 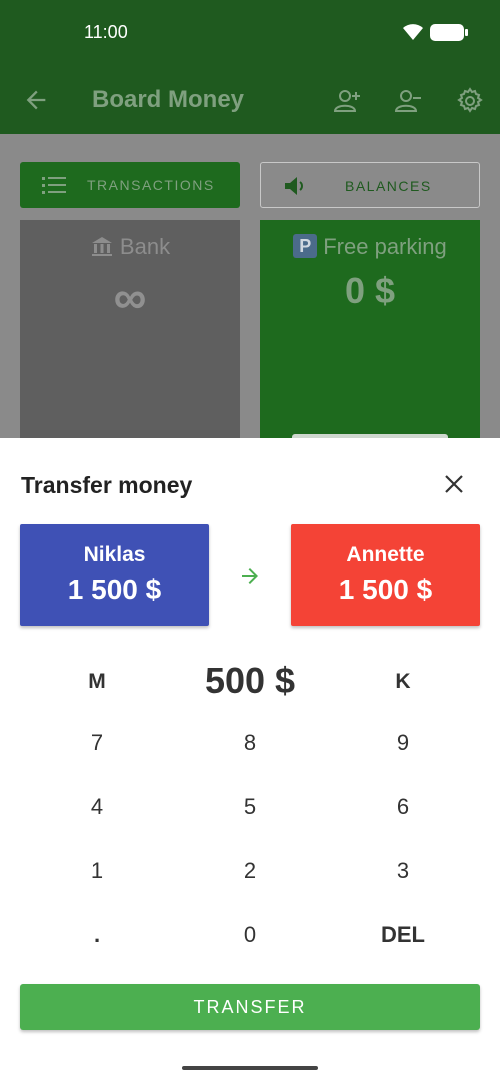 I want to click on bank-balance: ∞, so click(x=130, y=297).